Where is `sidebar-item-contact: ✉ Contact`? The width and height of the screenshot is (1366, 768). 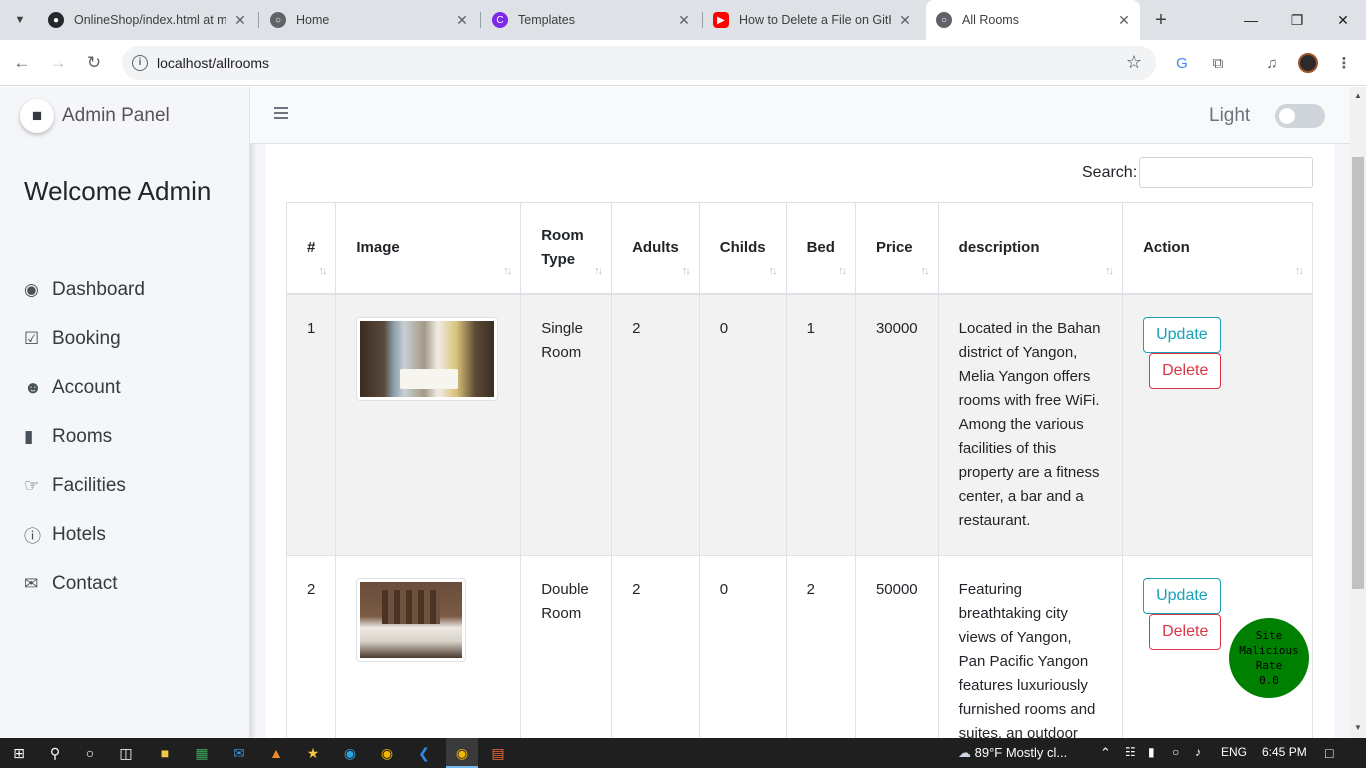
sidebar-item-contact: ✉ Contact is located at coordinates (84, 583).